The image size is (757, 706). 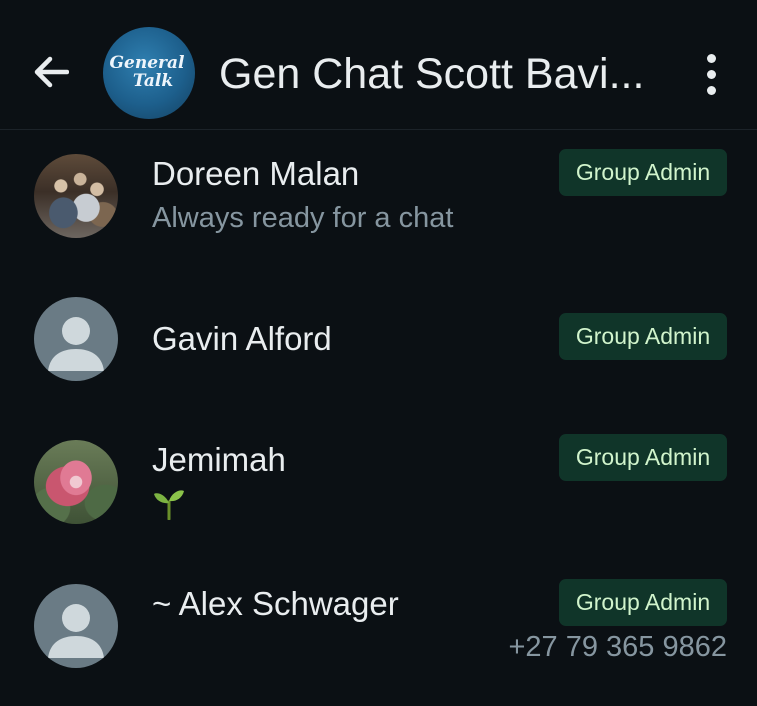 I want to click on group-avatar: General Talk, so click(x=149, y=73).